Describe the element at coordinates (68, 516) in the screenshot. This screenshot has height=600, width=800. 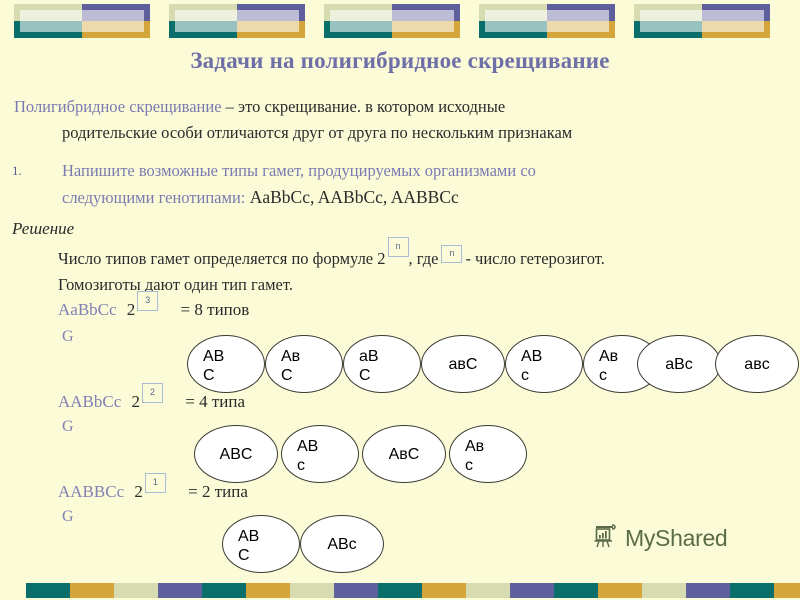
I see `case-gamete-label-2: G` at that location.